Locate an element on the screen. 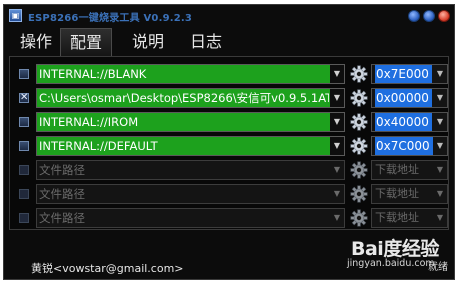 This screenshot has width=459, height=284. file-path-value: INTERNAL://DEFAULT is located at coordinates (98, 146).